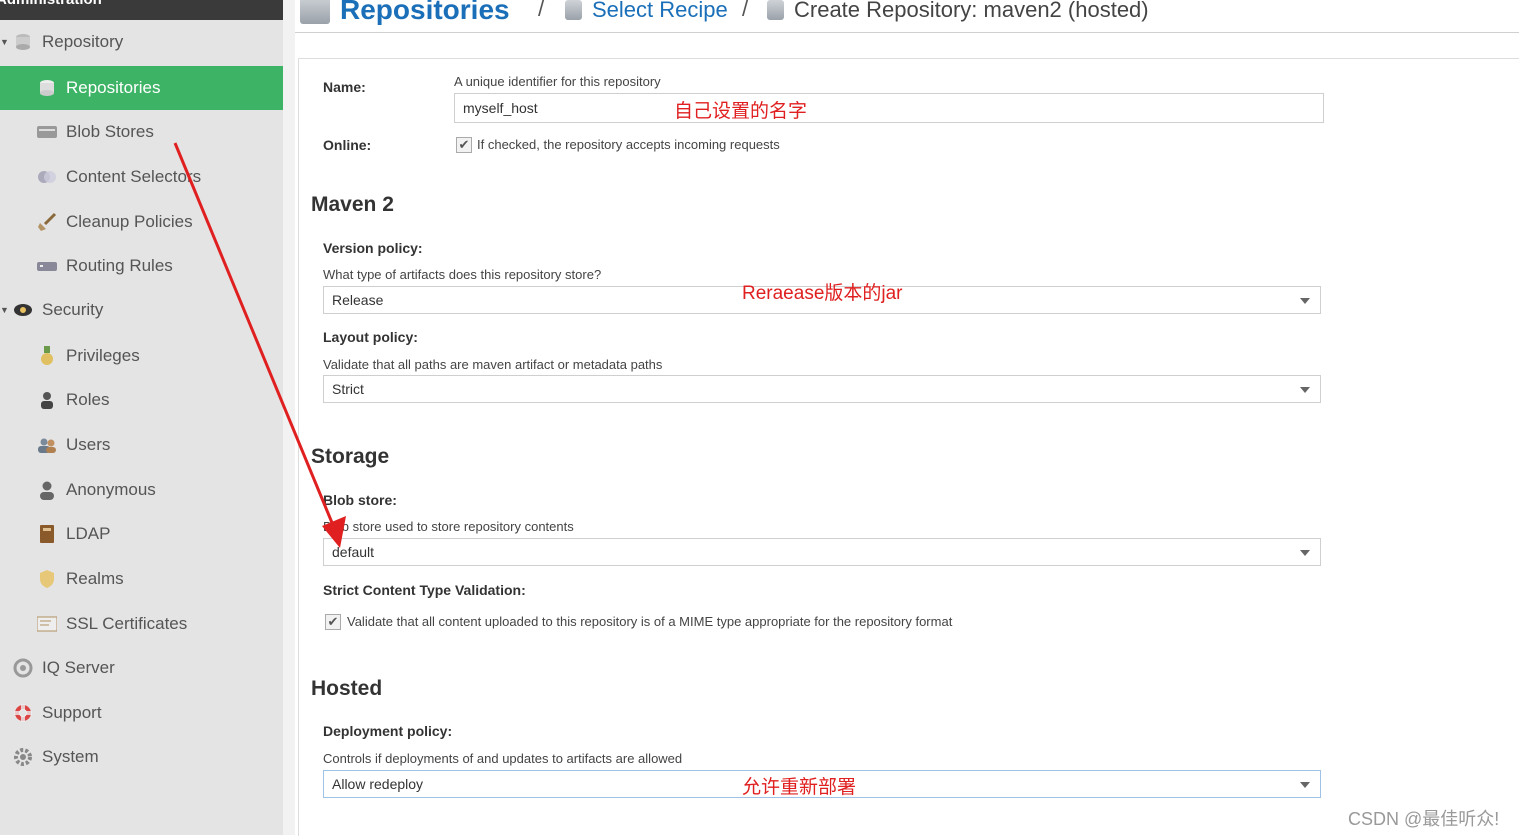 Image resolution: width=1519 pixels, height=836 pixels. What do you see at coordinates (822, 552) in the screenshot?
I see `blob-store-select: default` at bounding box center [822, 552].